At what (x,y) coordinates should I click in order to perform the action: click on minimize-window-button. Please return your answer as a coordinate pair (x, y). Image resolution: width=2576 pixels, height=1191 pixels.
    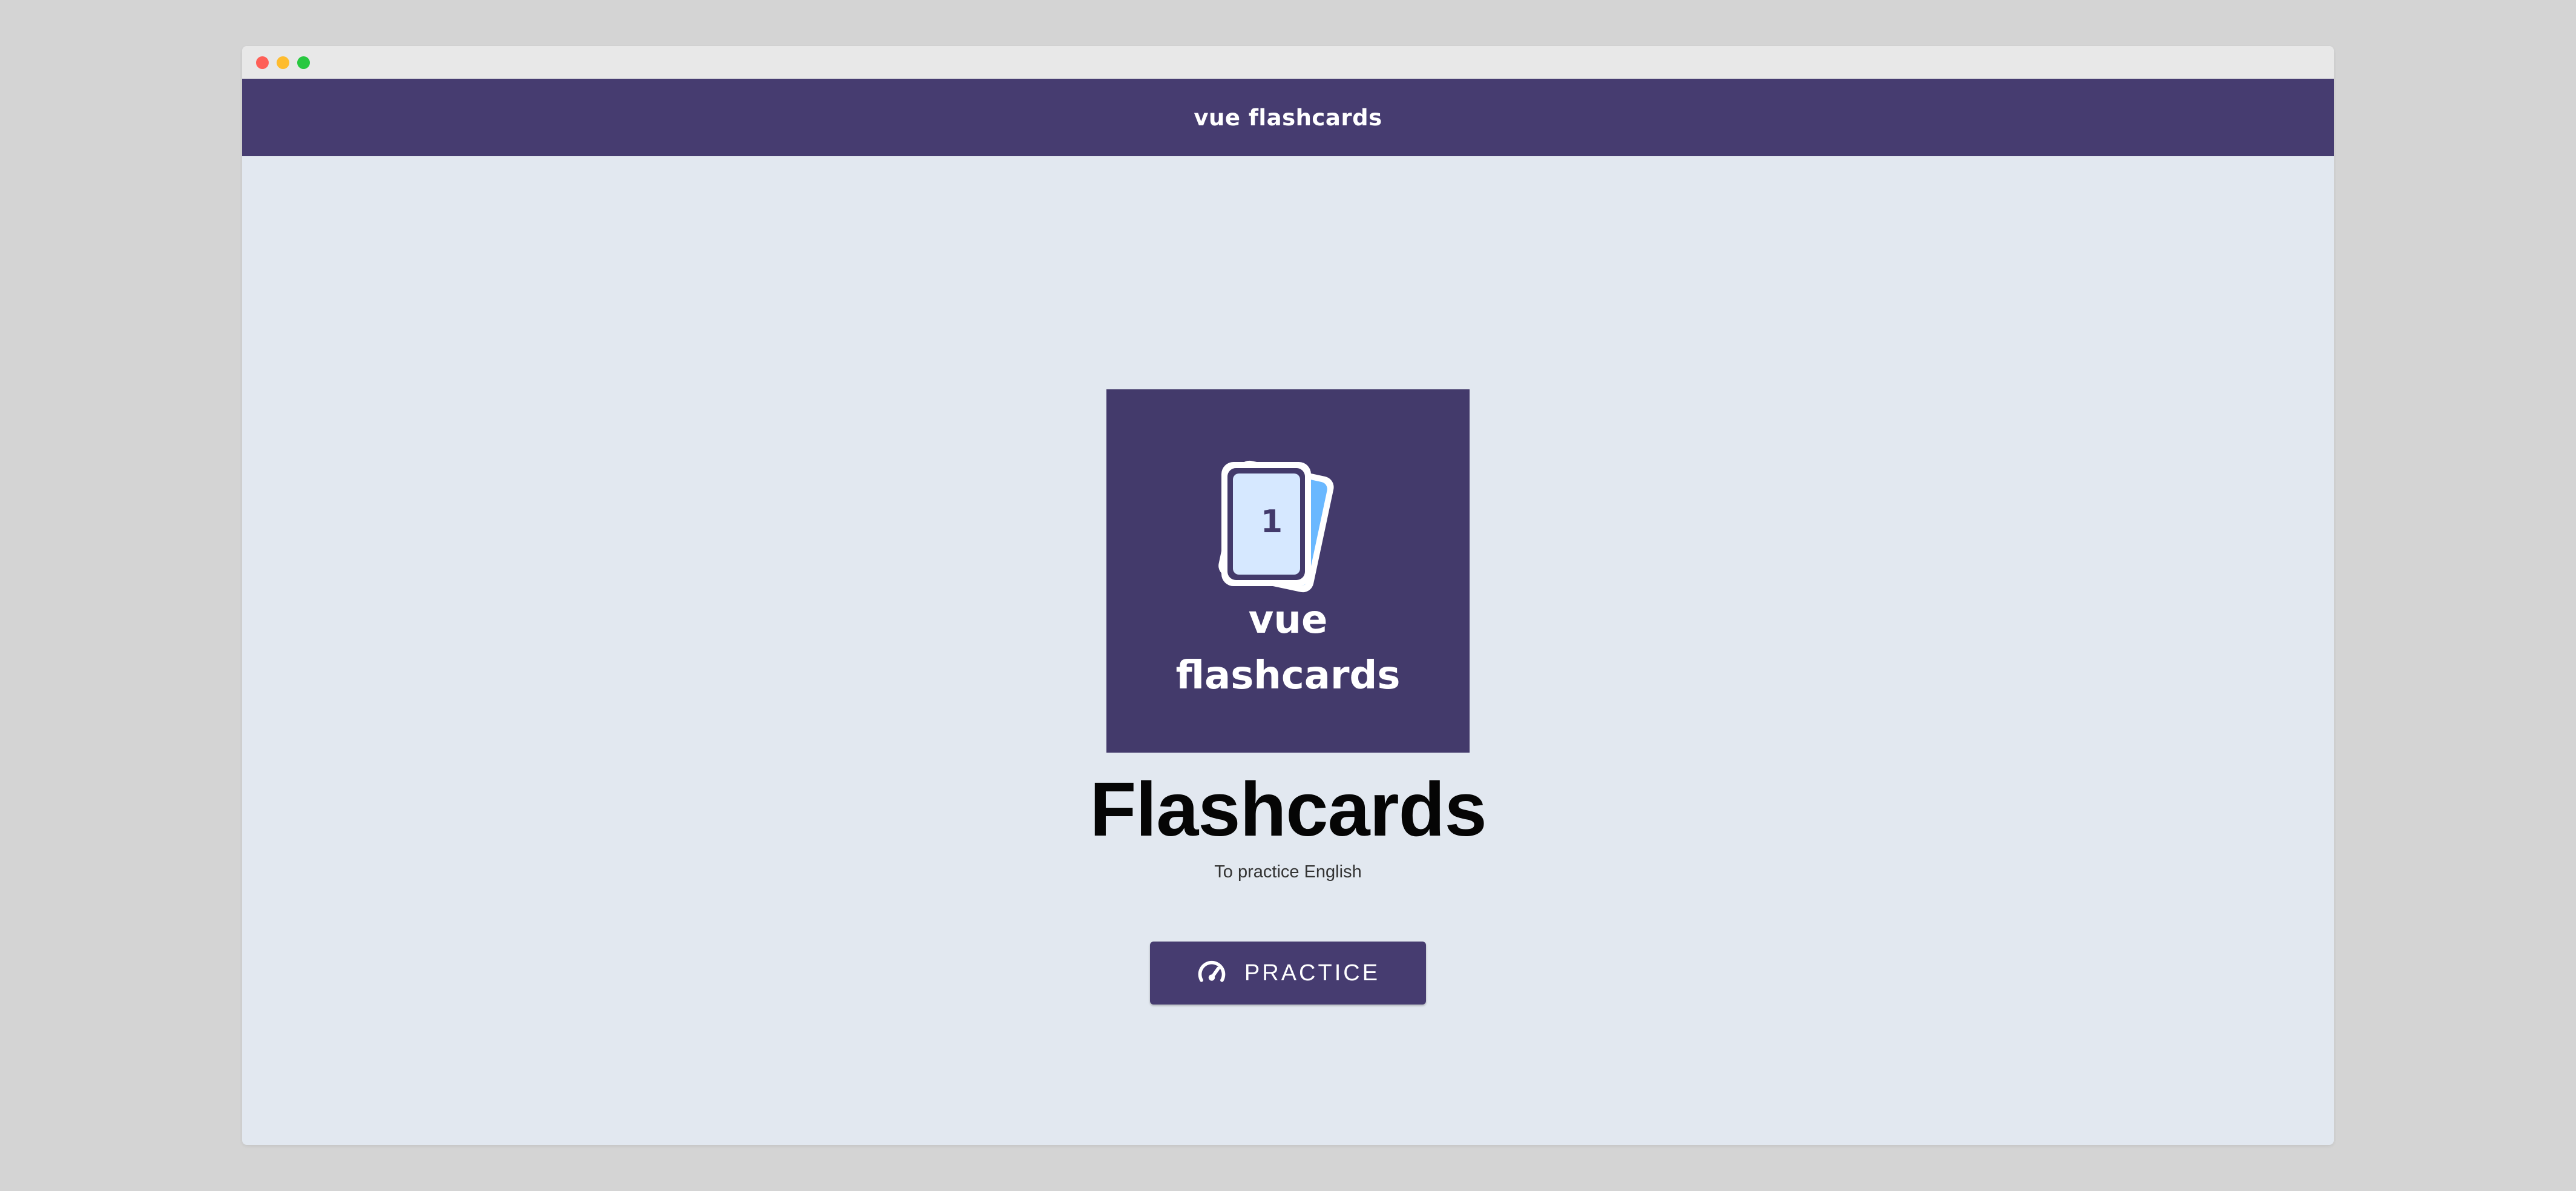
    Looking at the image, I should click on (283, 62).